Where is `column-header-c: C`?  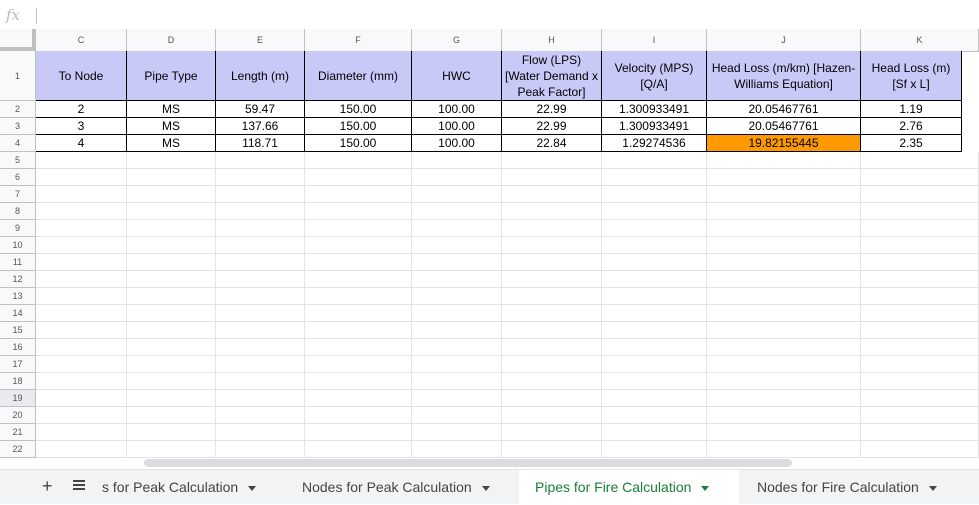 column-header-c: C is located at coordinates (81, 40).